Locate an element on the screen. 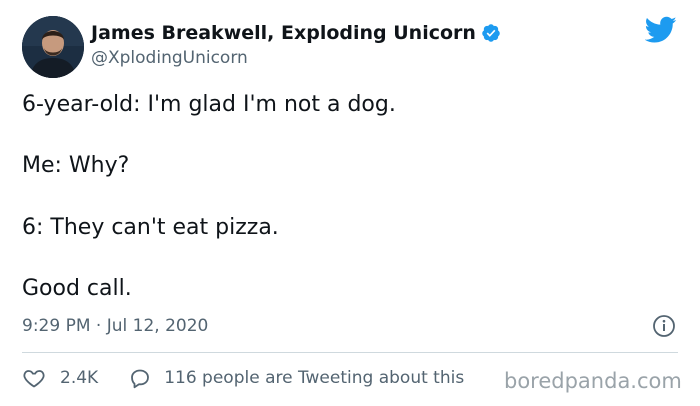  speech-bubble-icon is located at coordinates (140, 378).